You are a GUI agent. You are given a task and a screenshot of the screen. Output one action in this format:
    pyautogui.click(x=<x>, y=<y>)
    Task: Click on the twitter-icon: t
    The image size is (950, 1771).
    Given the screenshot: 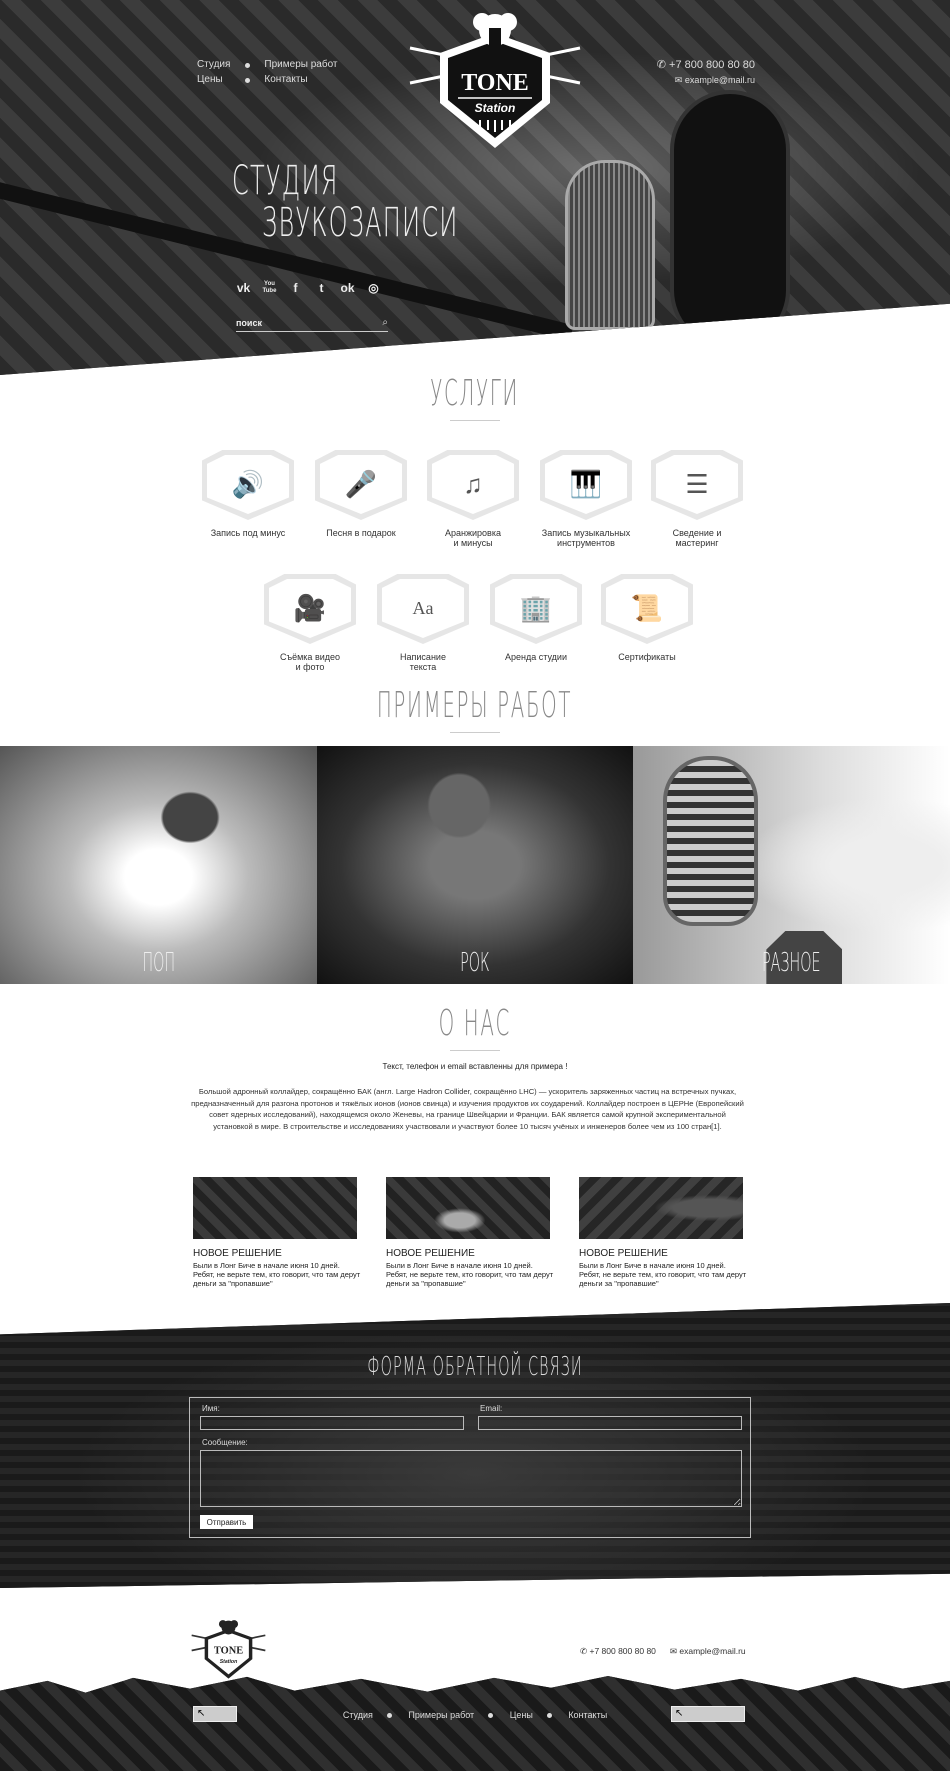 What is the action you would take?
    pyautogui.click(x=321, y=288)
    